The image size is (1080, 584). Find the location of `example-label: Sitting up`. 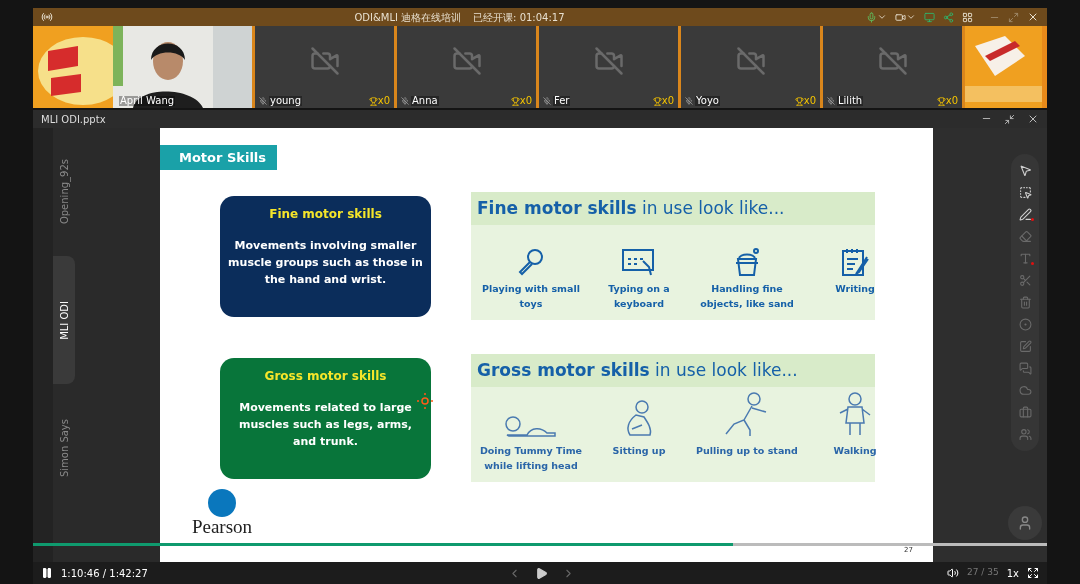

example-label: Sitting up is located at coordinates (639, 451).